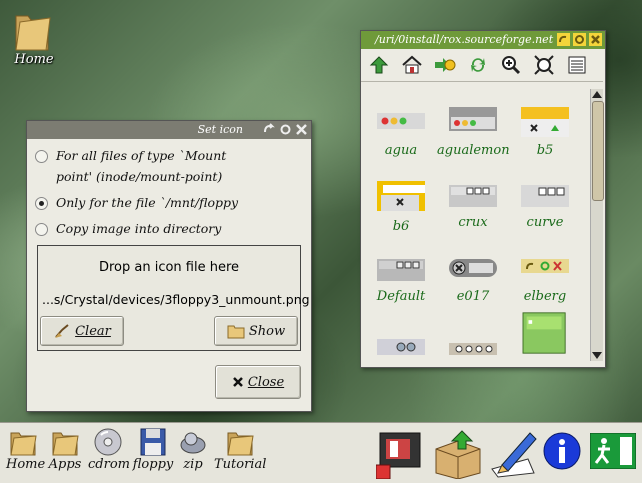  I want to click on refresh-icon, so click(478, 65).